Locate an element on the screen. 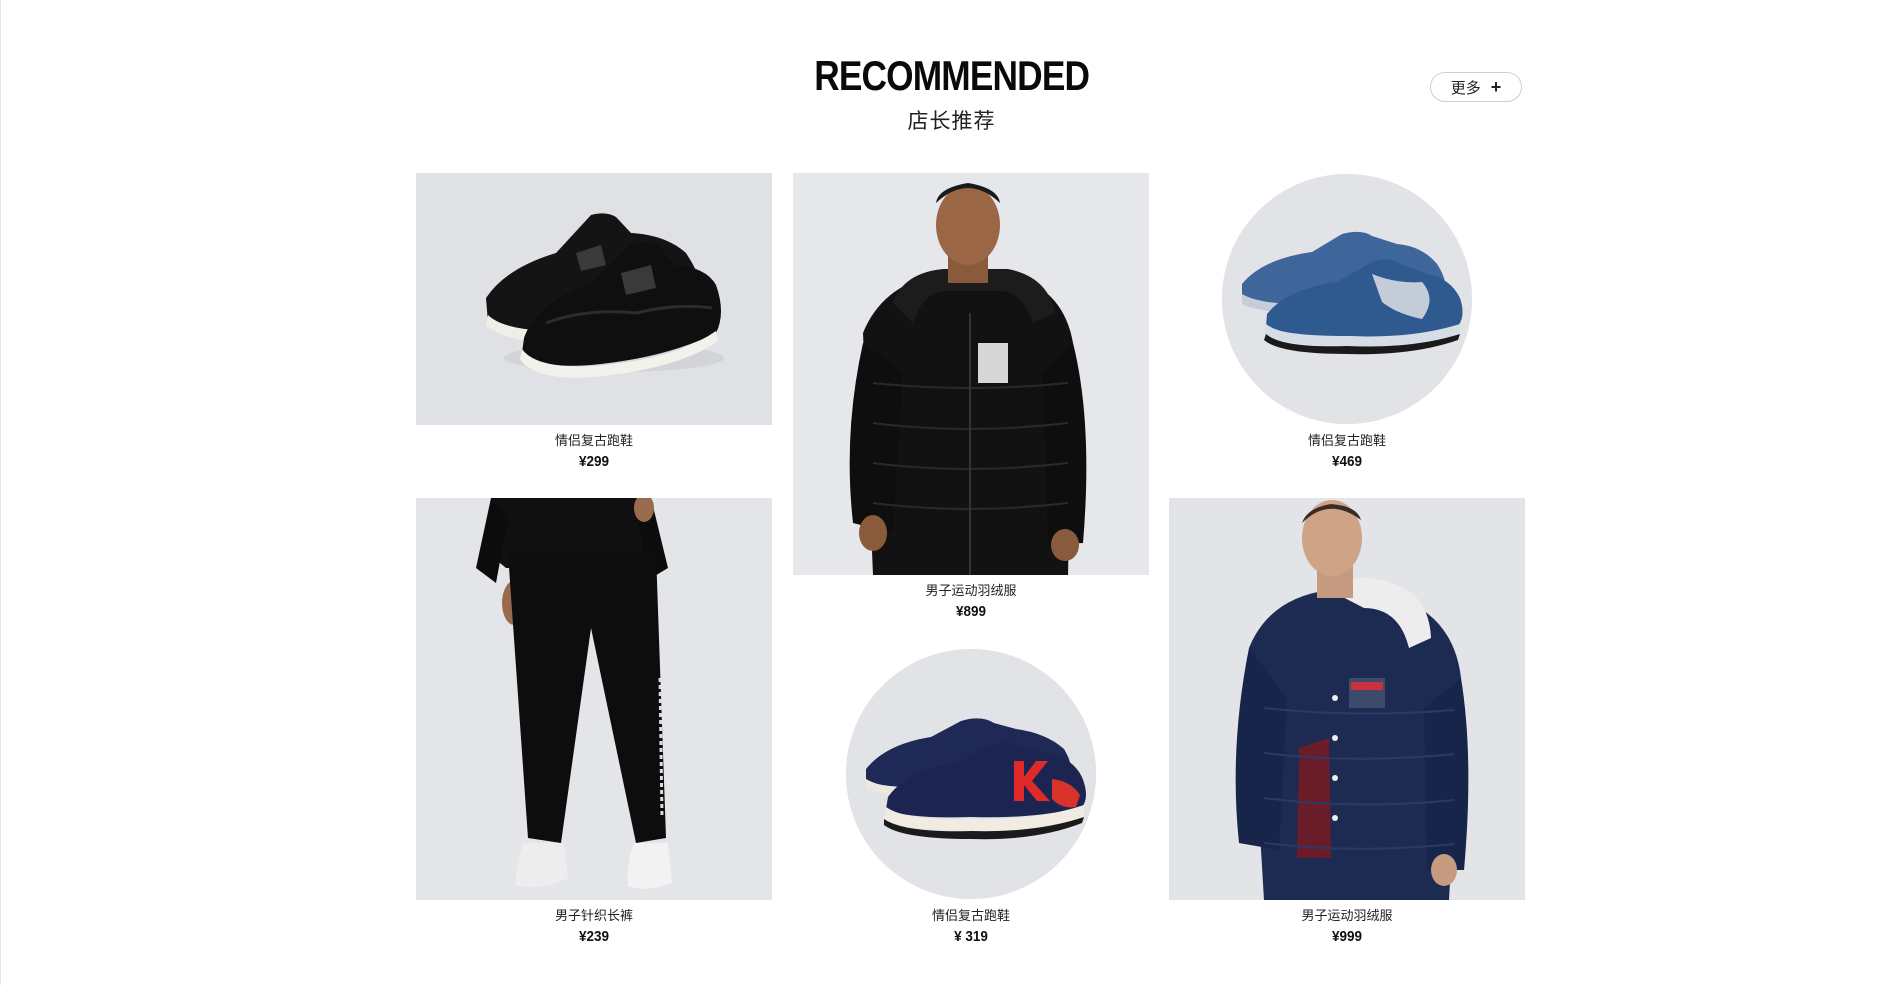 This screenshot has width=1903, height=985. product-image-navy-red-k-sneakers is located at coordinates (971, 774).